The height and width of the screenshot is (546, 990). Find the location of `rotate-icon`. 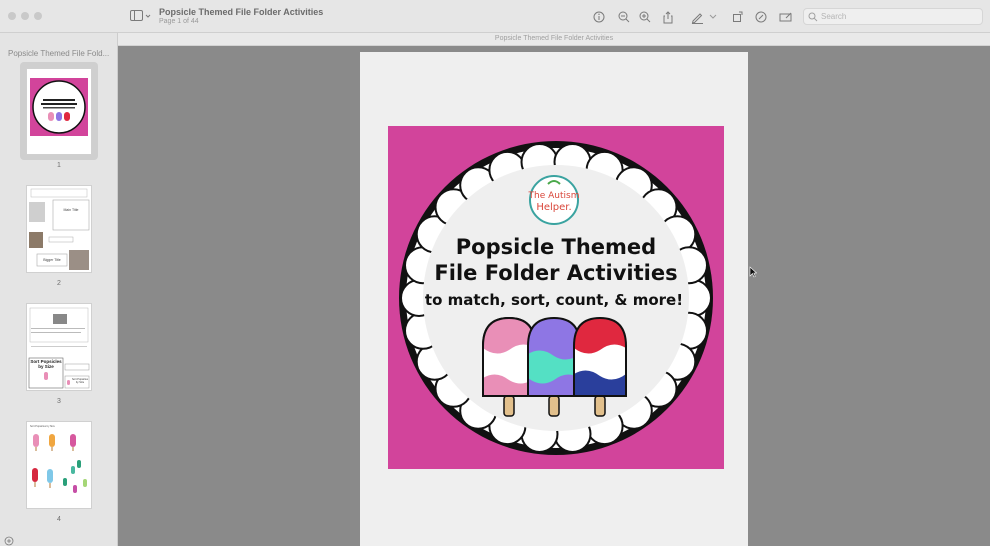

rotate-icon is located at coordinates (738, 16).